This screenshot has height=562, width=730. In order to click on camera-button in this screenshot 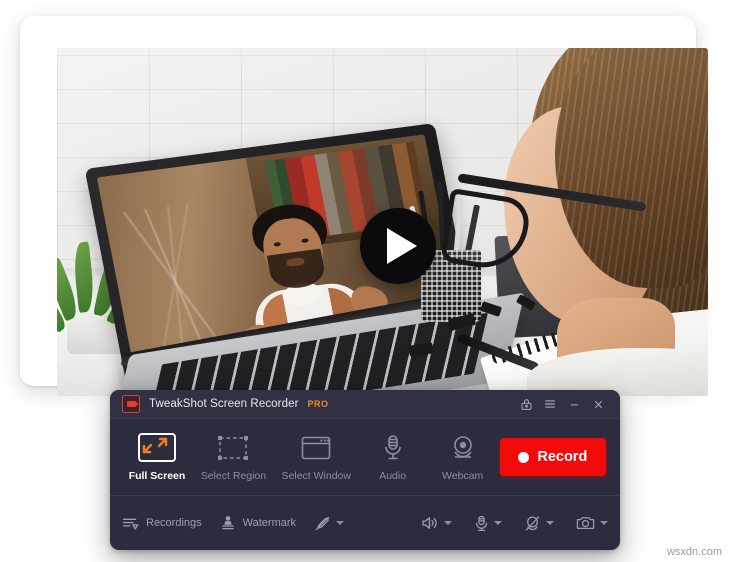, I will do `click(592, 523)`.